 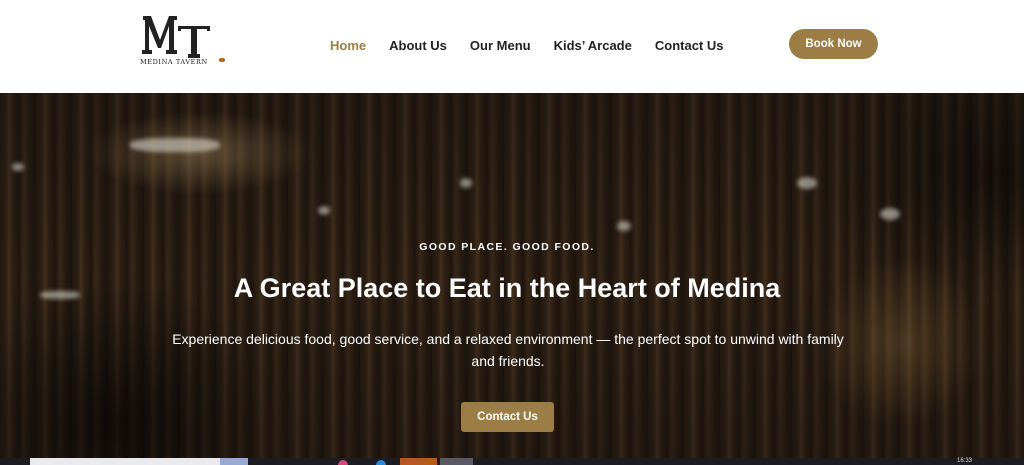 I want to click on hero-eyebrow: GOOD PLACE. GOOD FOOD., so click(x=507, y=247).